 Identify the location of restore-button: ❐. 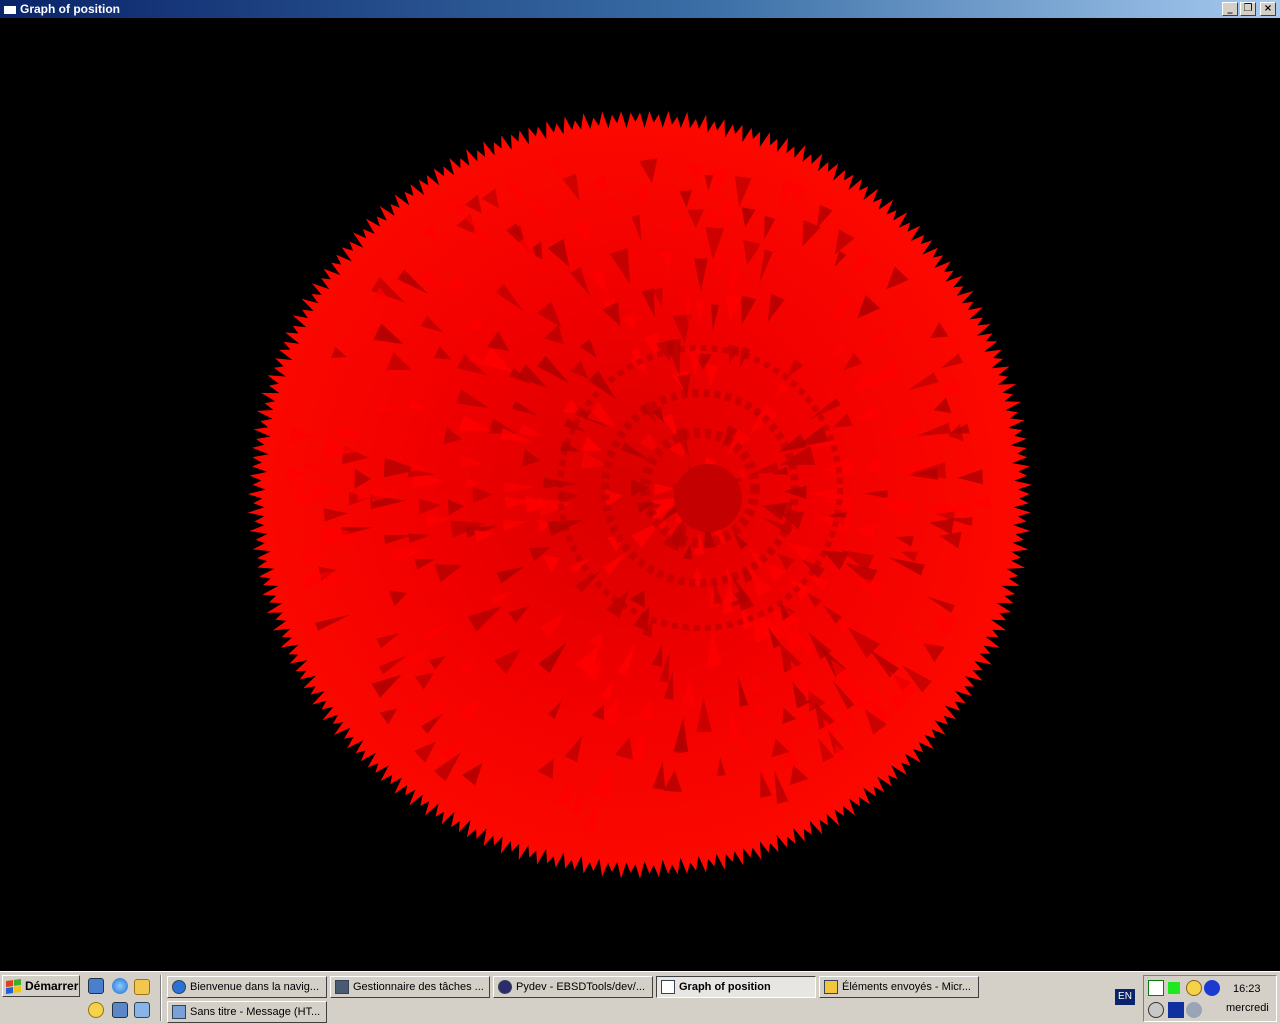
(1248, 9).